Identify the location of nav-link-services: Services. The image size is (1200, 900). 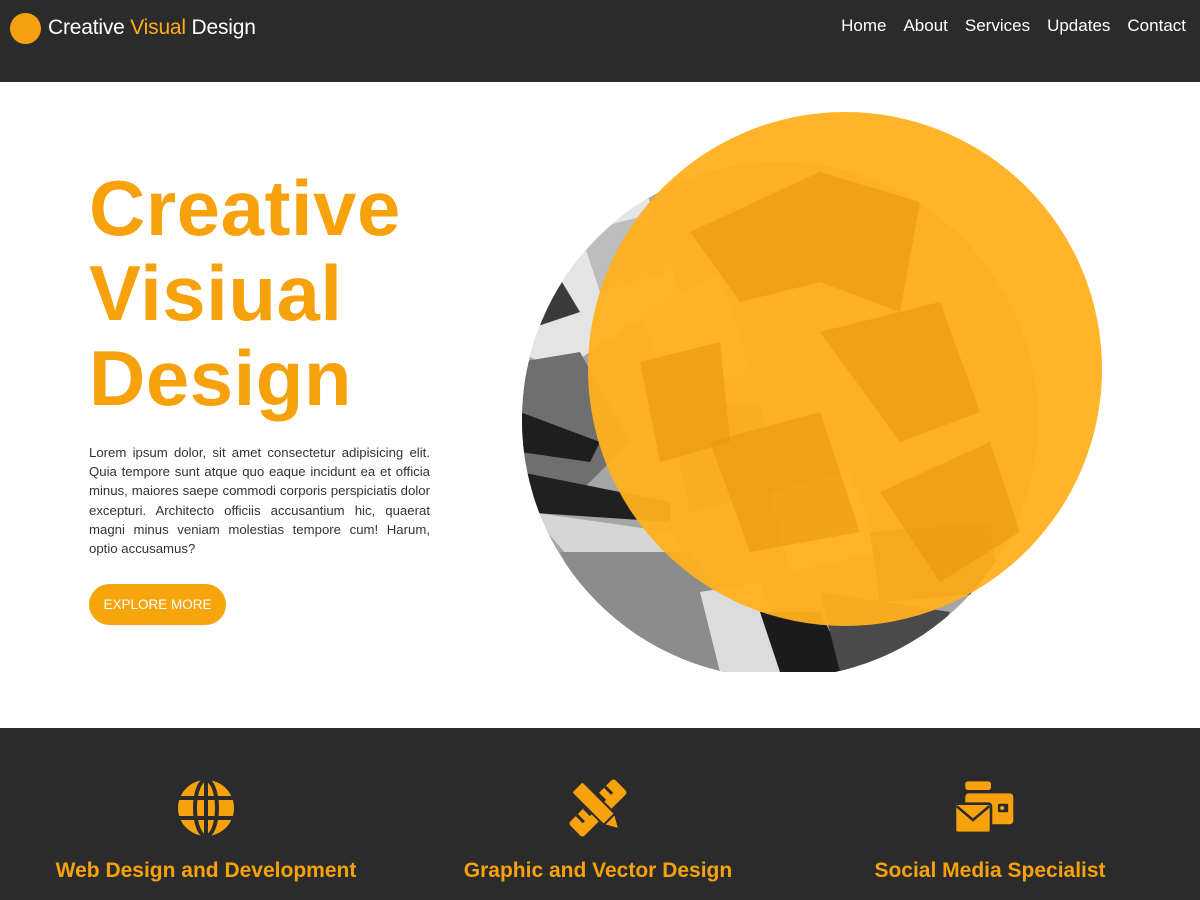
(997, 26).